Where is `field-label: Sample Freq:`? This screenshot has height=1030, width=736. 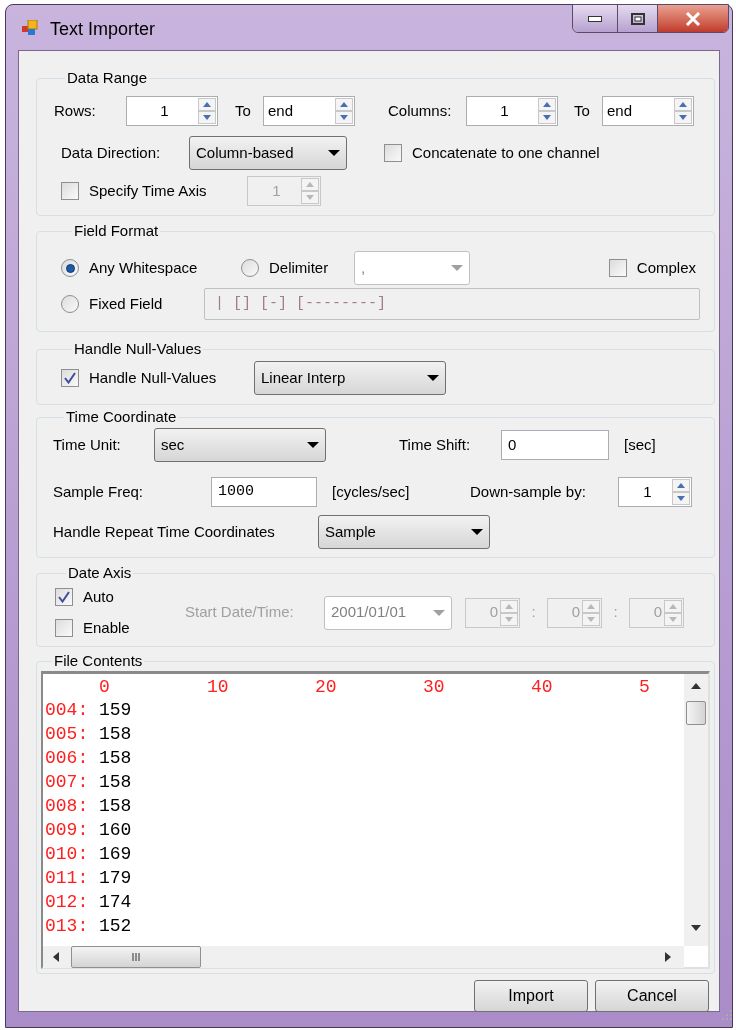 field-label: Sample Freq: is located at coordinates (99, 491).